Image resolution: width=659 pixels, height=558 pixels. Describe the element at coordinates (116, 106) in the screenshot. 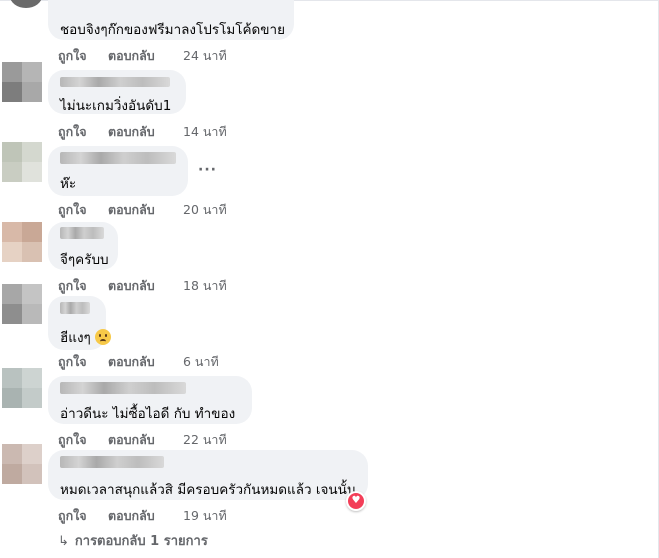

I see `comment-text: ไม่นะเกมวิ่งอันดับ1` at that location.